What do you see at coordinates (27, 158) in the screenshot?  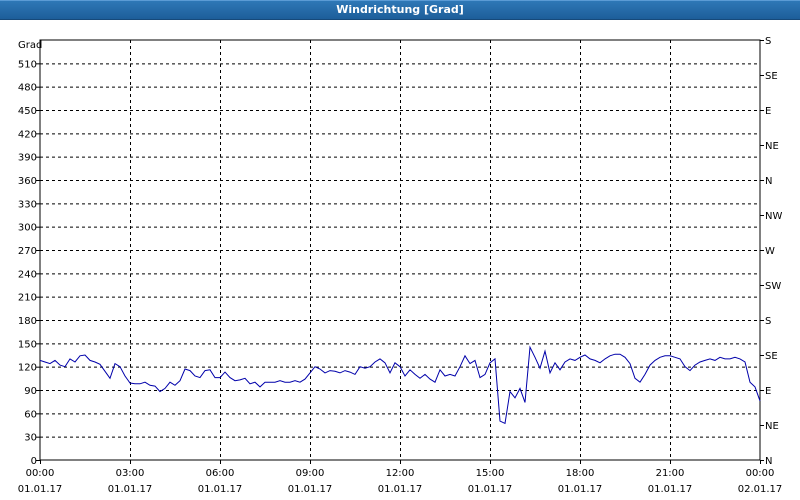 I see `y-tick-label: 390` at bounding box center [27, 158].